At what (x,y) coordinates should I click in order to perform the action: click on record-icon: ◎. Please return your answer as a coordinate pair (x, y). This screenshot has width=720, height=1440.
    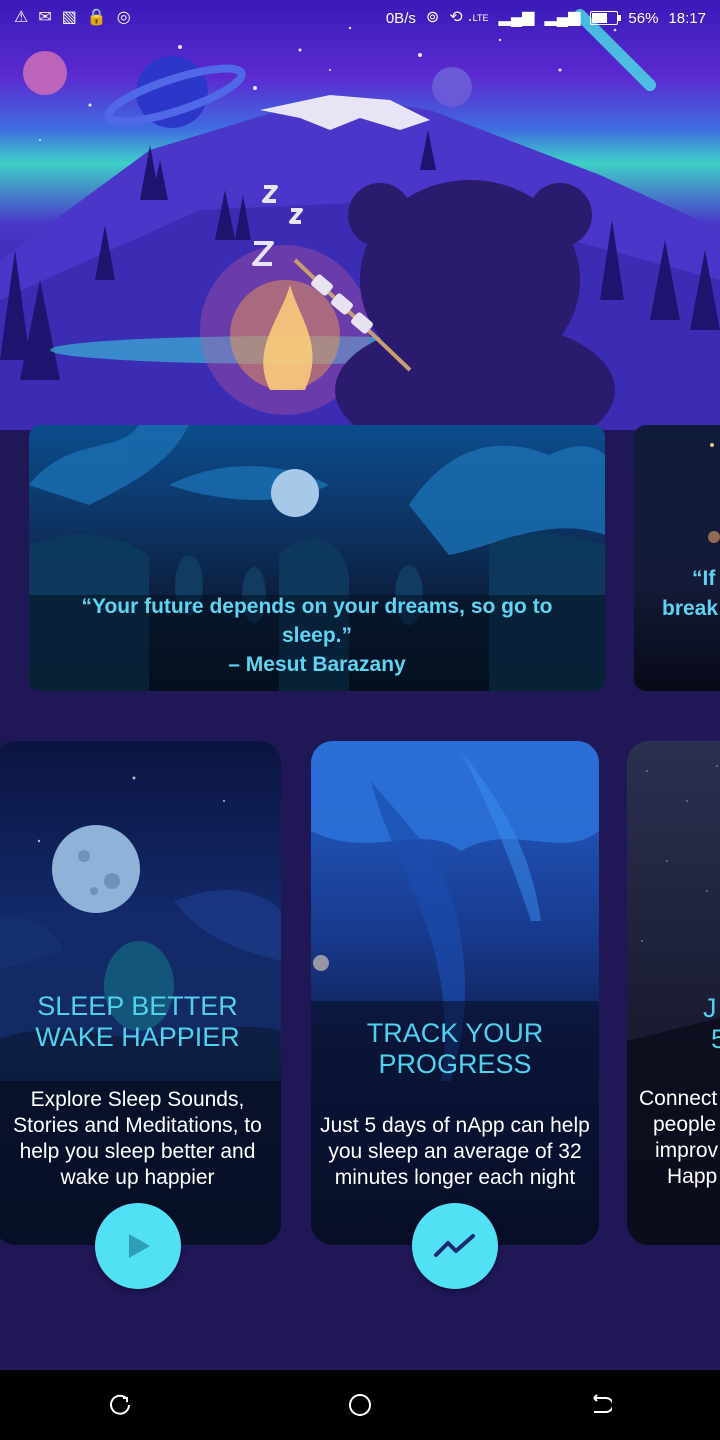
    Looking at the image, I should click on (123, 17).